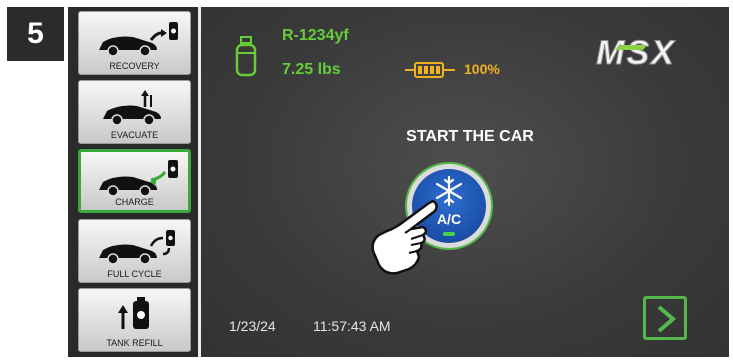 The width and height of the screenshot is (733, 360). I want to click on svg-text: MSX, so click(636, 53).